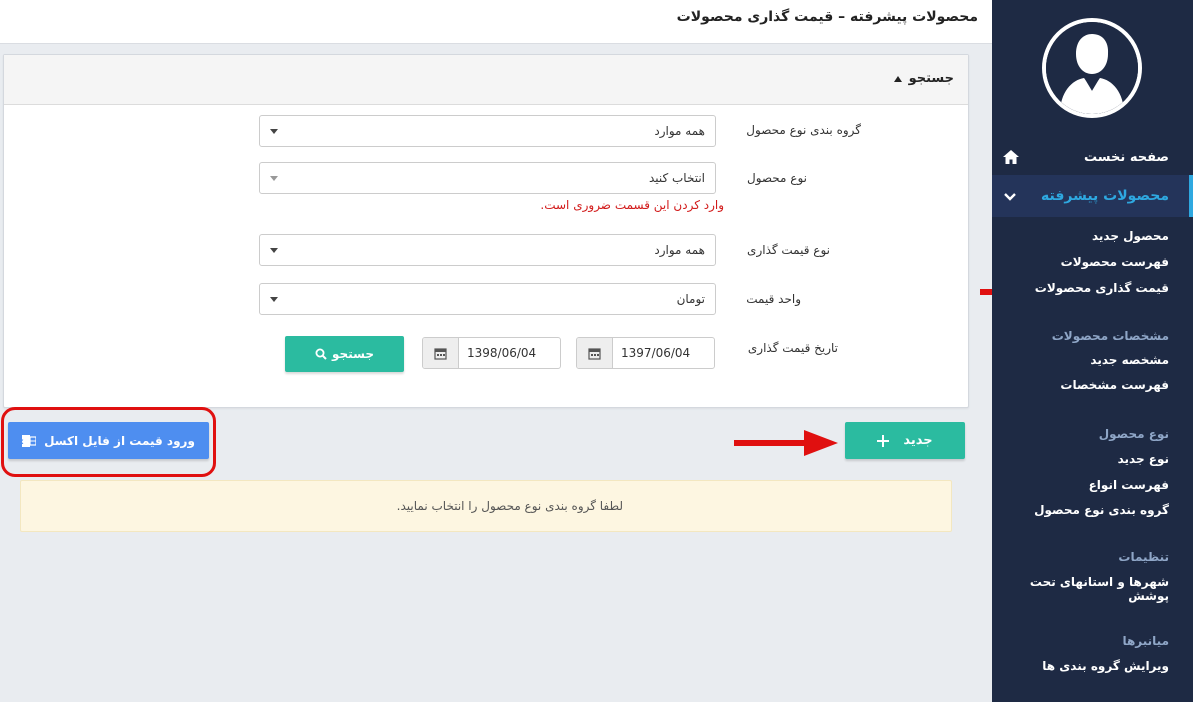 The width and height of the screenshot is (1193, 702). I want to click on type-error: وارد کردن این قسمت ضروری است., so click(632, 205).